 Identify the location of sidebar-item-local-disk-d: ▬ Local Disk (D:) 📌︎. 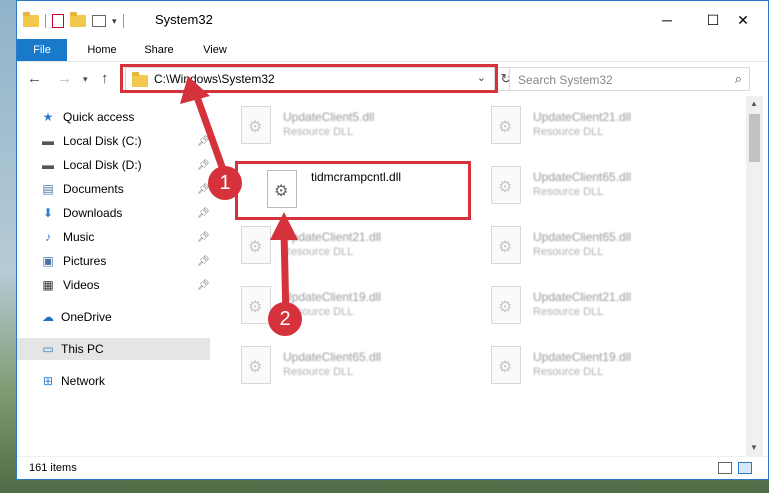
(113, 165).